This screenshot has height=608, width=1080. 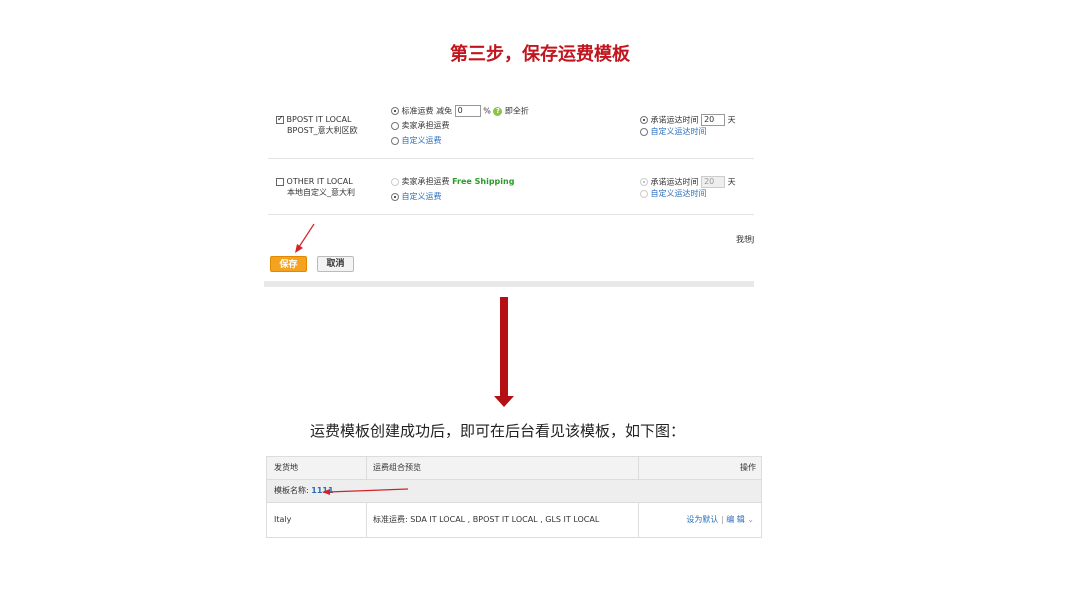 I want to click on row2-seller-label: 卖家承担运费, so click(x=425, y=181).